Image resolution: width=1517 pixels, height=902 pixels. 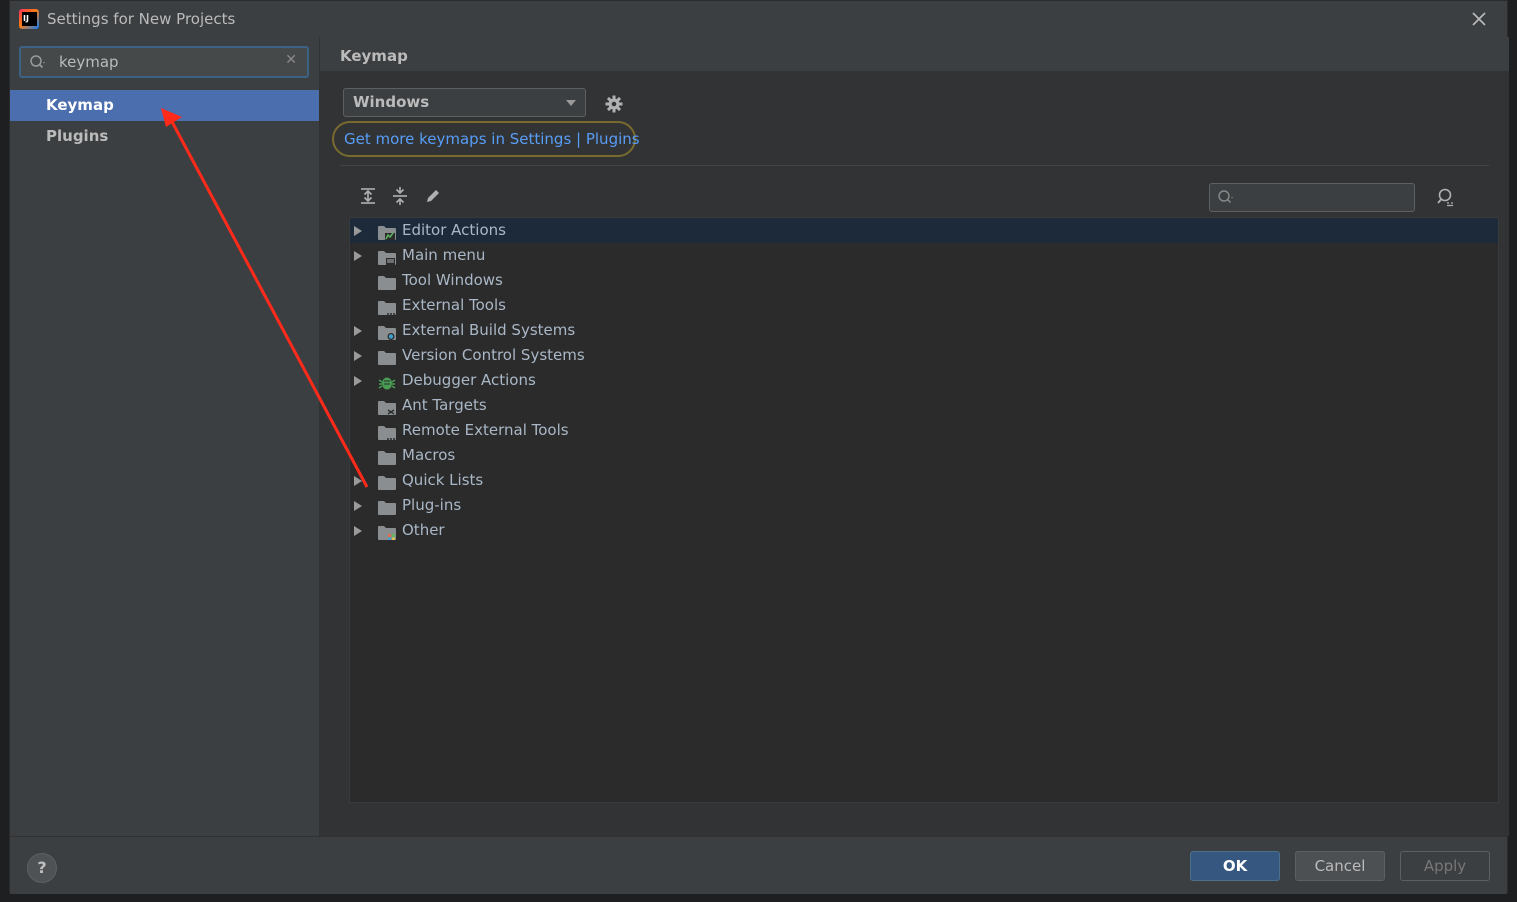 What do you see at coordinates (443, 480) in the screenshot?
I see `tree-row-label: Quick Lists` at bounding box center [443, 480].